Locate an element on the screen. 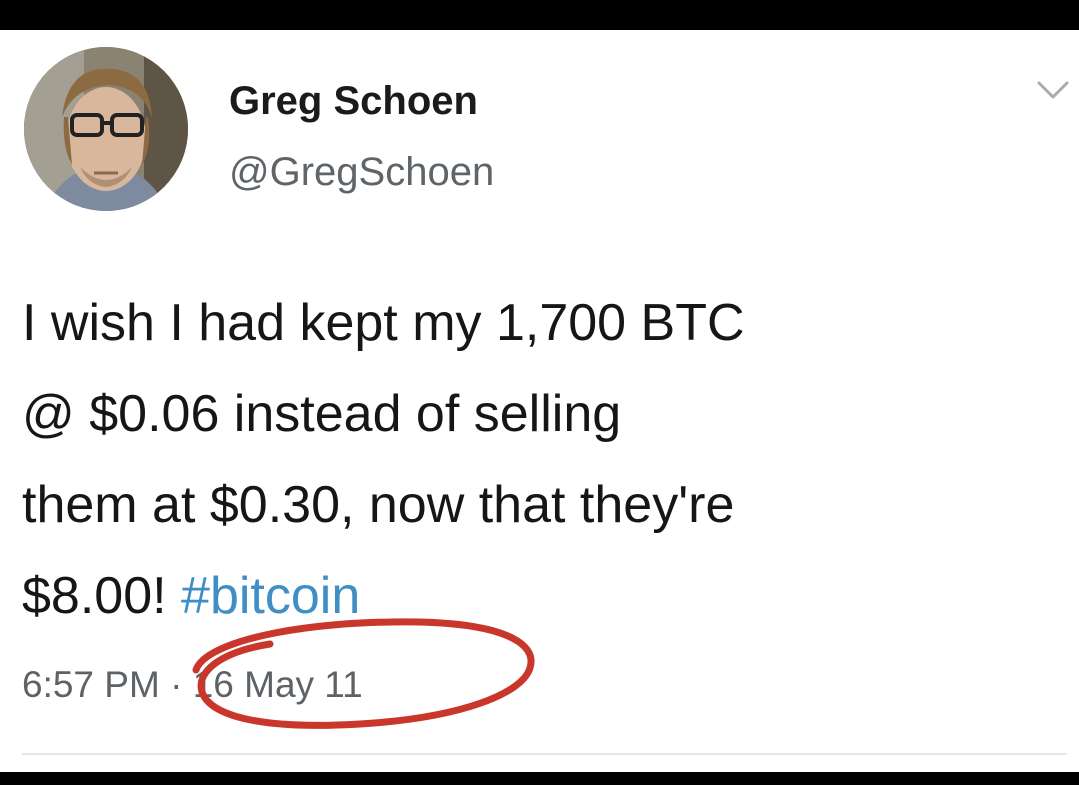 The image size is (1079, 785). tweet-text-line: @ $0.06 instead of selling is located at coordinates (322, 414).